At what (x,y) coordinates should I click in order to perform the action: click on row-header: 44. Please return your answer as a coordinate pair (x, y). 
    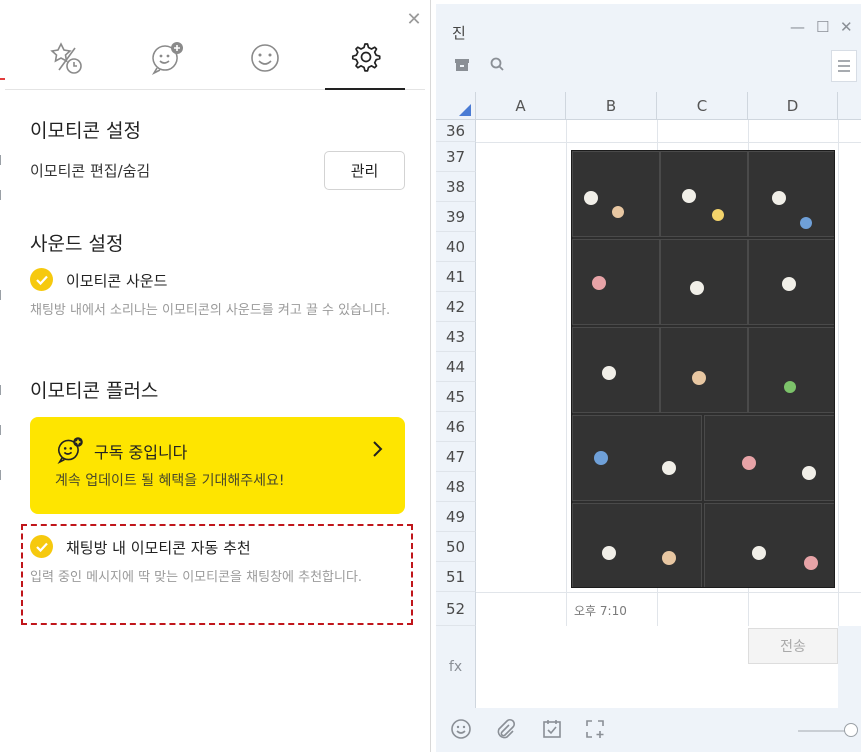
    Looking at the image, I should click on (456, 367).